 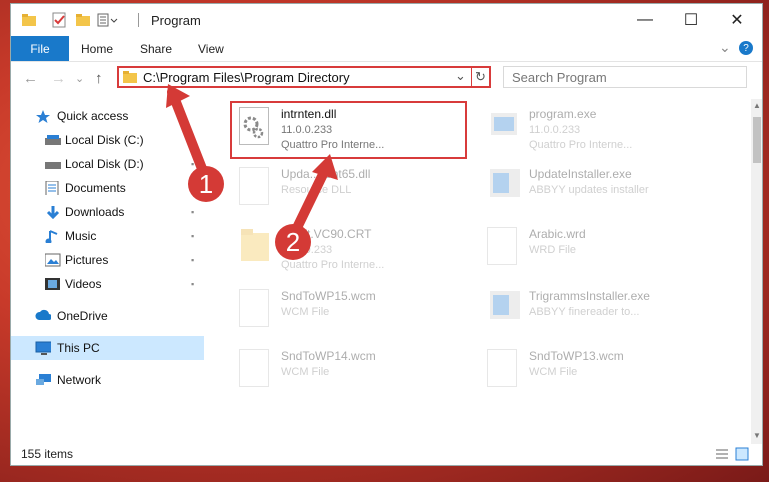 What do you see at coordinates (504, 124) in the screenshot?
I see `exe-icon` at bounding box center [504, 124].